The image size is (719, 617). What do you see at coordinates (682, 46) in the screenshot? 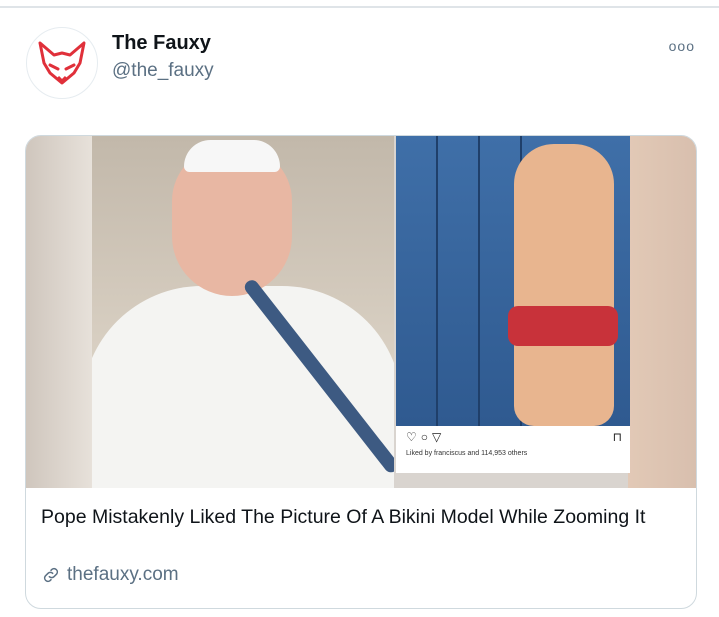
I see `more-options-icon: ooo` at bounding box center [682, 46].